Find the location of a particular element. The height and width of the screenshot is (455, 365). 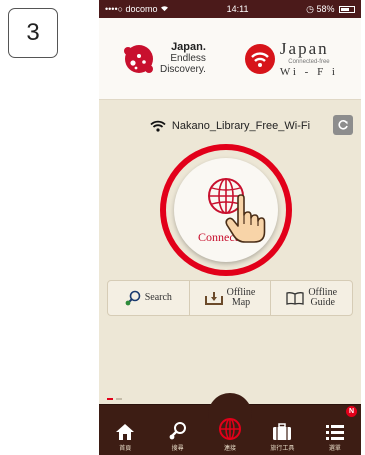

home-icon is located at coordinates (125, 432).